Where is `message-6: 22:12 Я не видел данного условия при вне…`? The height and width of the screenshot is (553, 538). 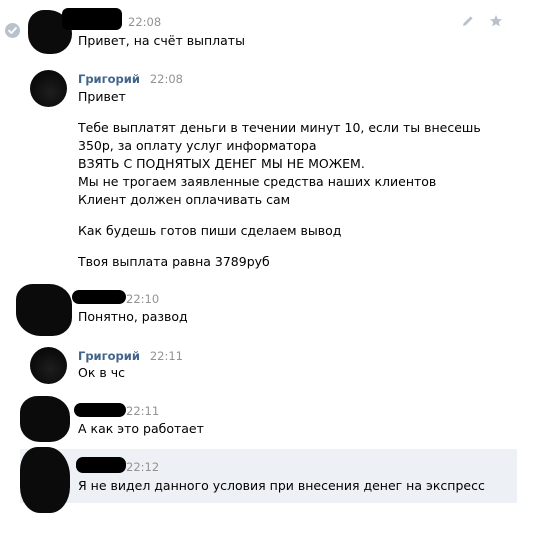 message-6: 22:12 Я не видел данного условия при вне… is located at coordinates (268, 480).